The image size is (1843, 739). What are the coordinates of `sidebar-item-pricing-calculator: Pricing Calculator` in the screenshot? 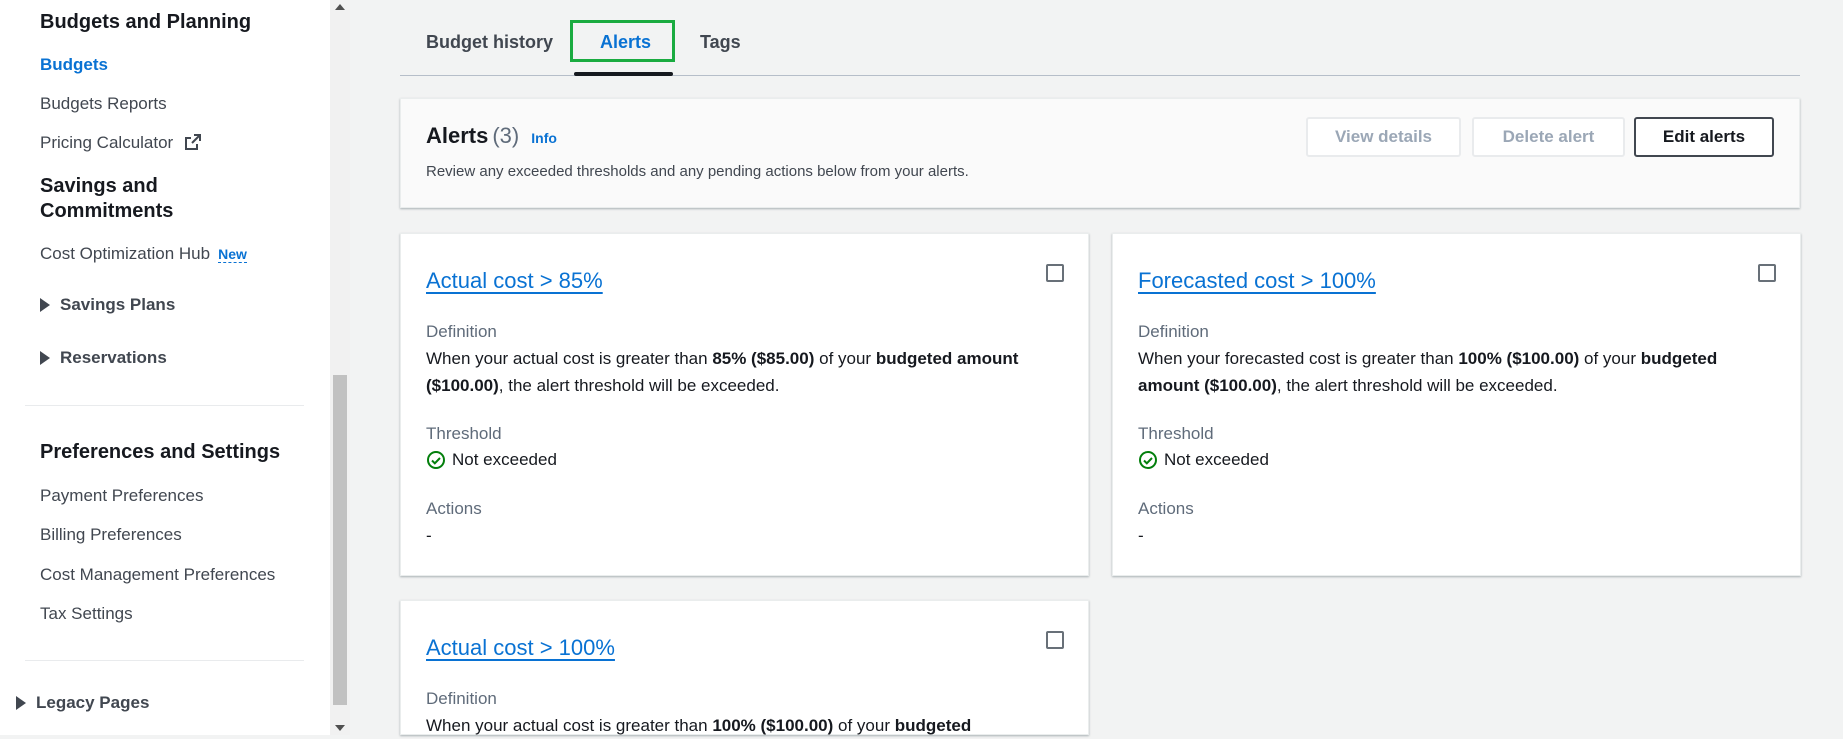 It's located at (121, 143).